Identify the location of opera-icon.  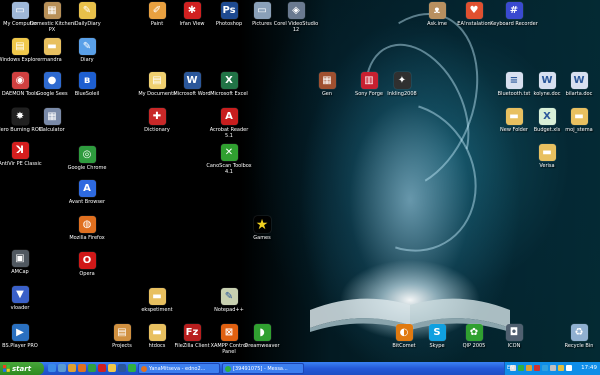
(102, 368).